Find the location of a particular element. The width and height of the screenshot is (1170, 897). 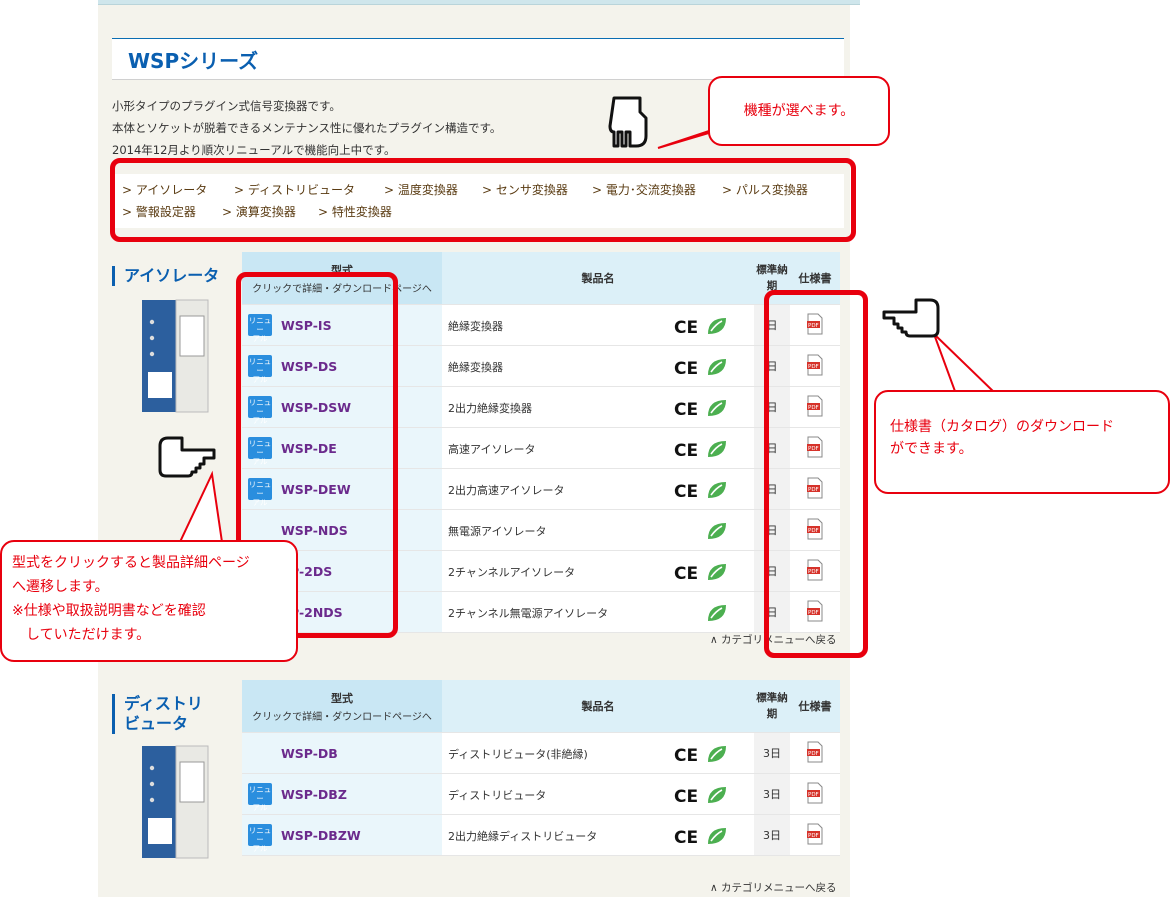

group-title-distributor: ディストリ ビュータ is located at coordinates (157, 714).